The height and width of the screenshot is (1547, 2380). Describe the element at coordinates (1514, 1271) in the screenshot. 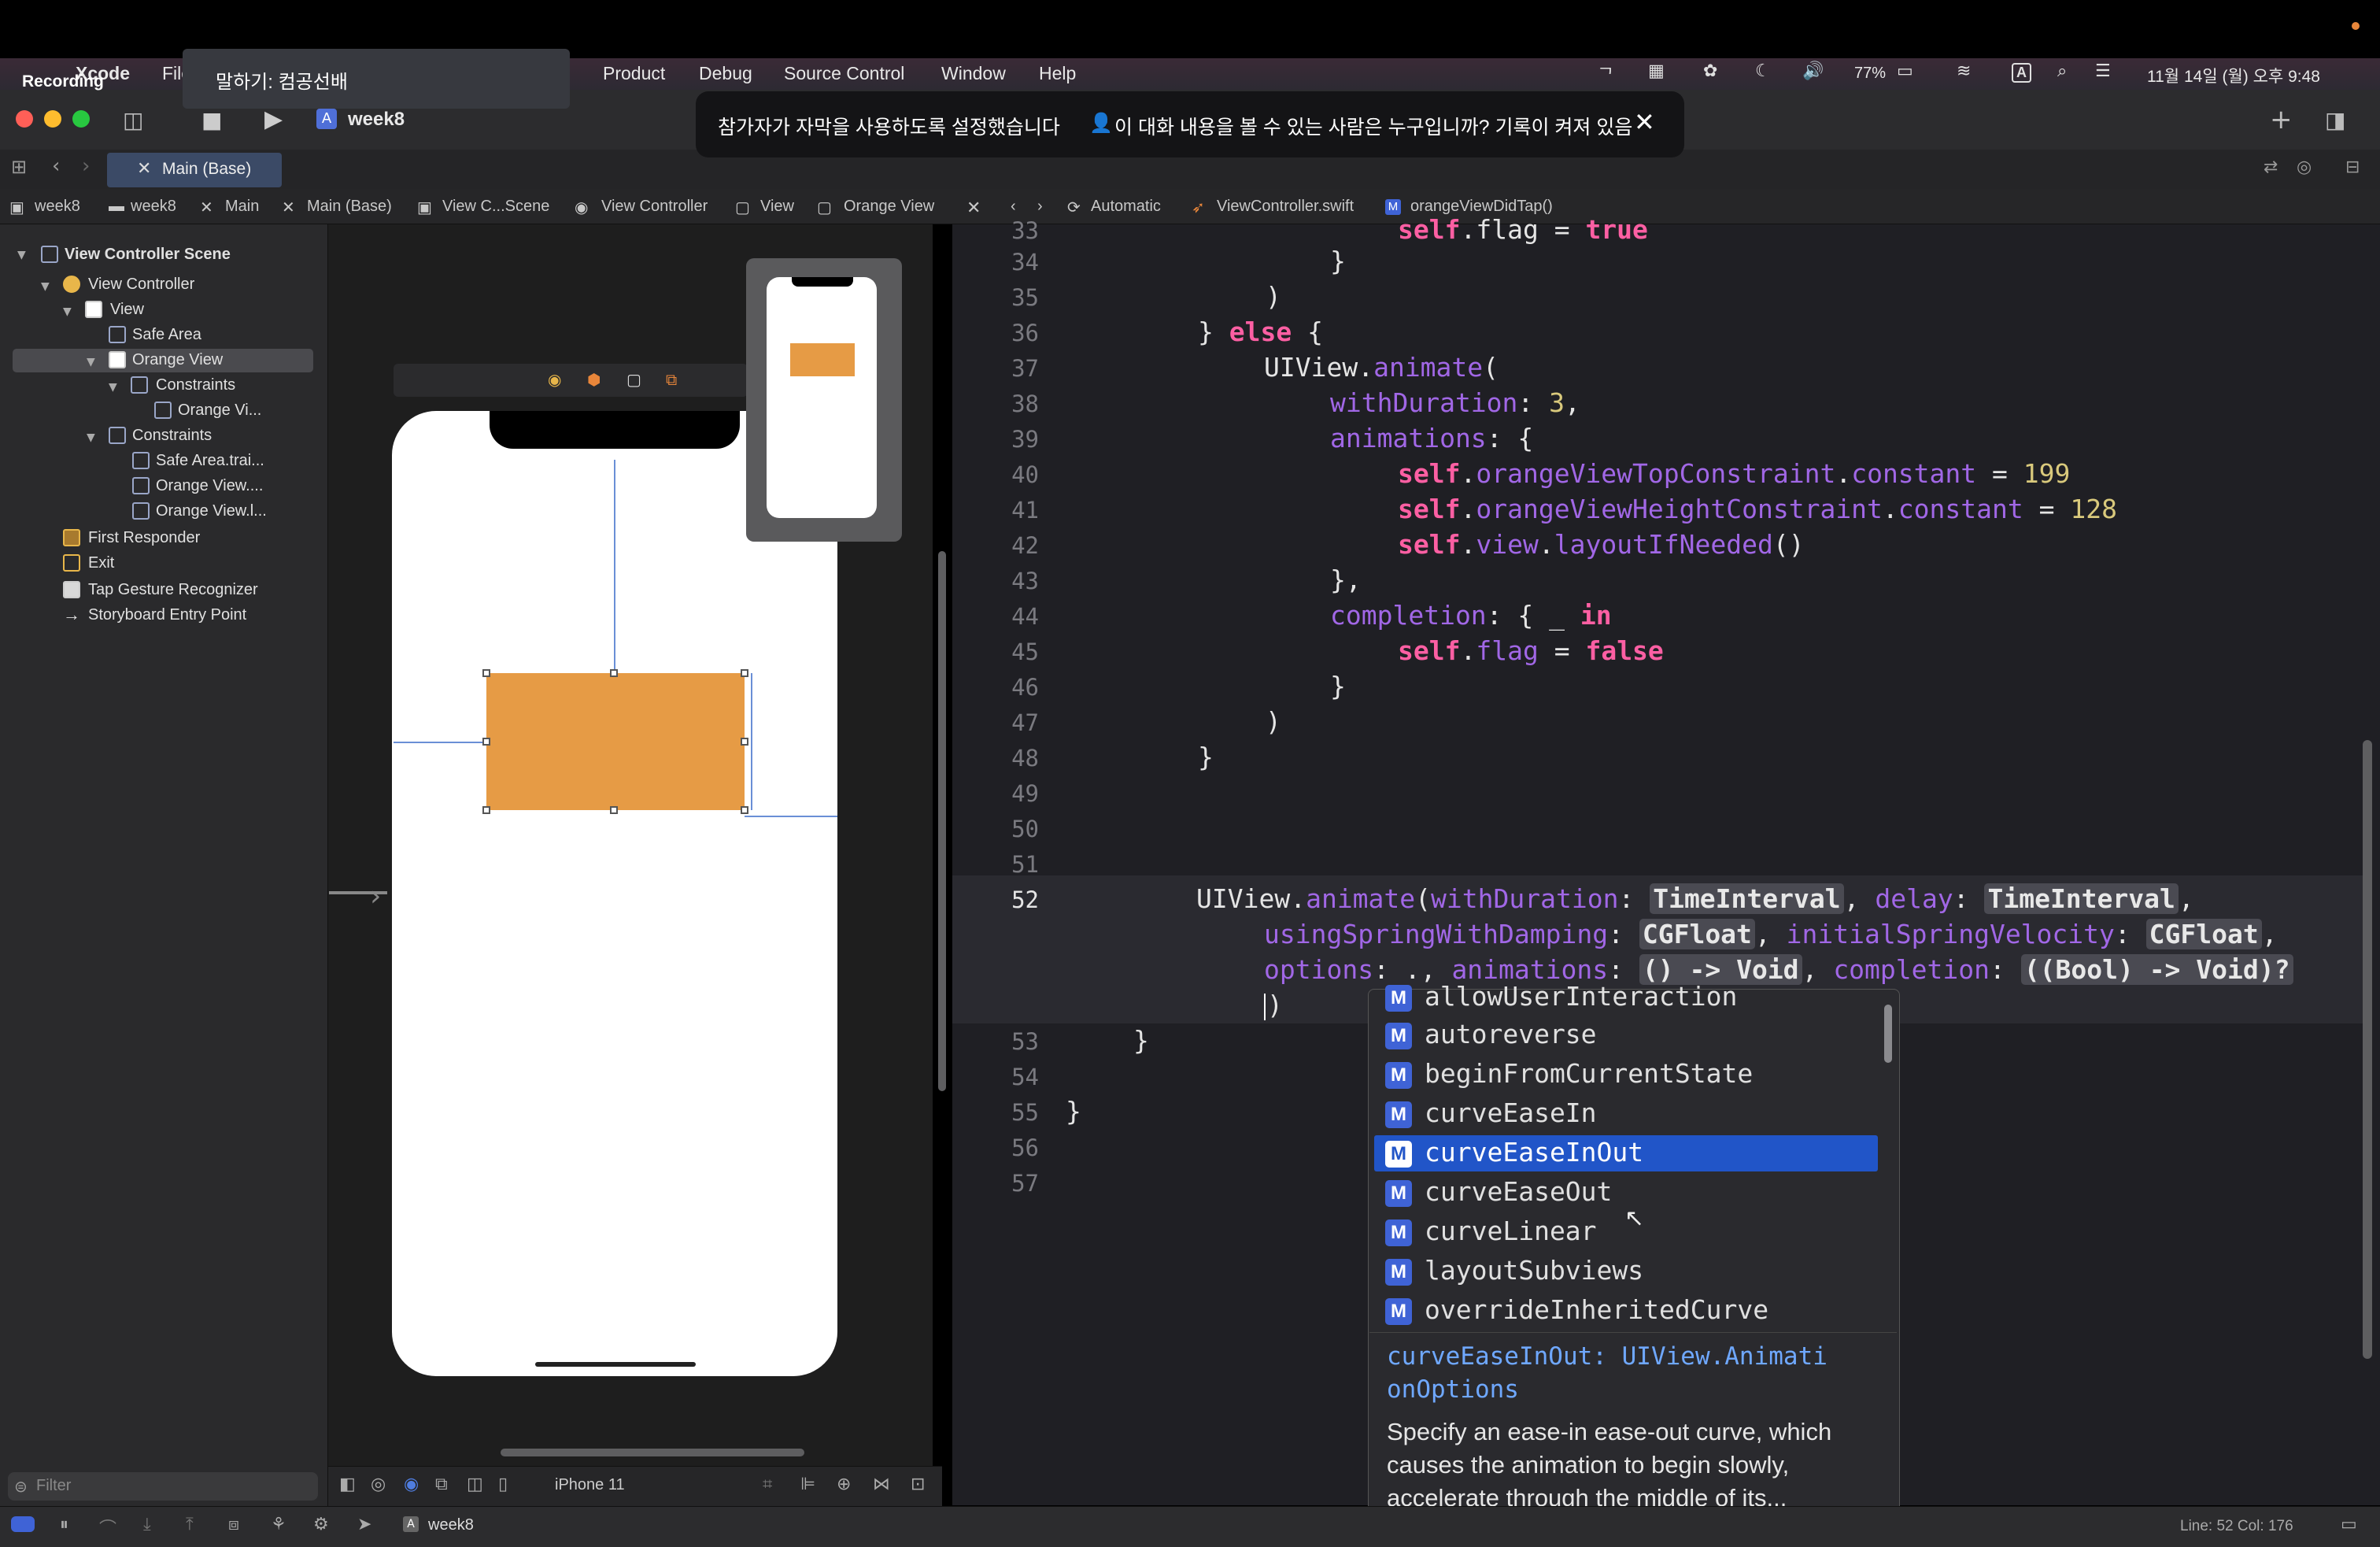

I see `completion-item: MlayoutSubviews` at that location.